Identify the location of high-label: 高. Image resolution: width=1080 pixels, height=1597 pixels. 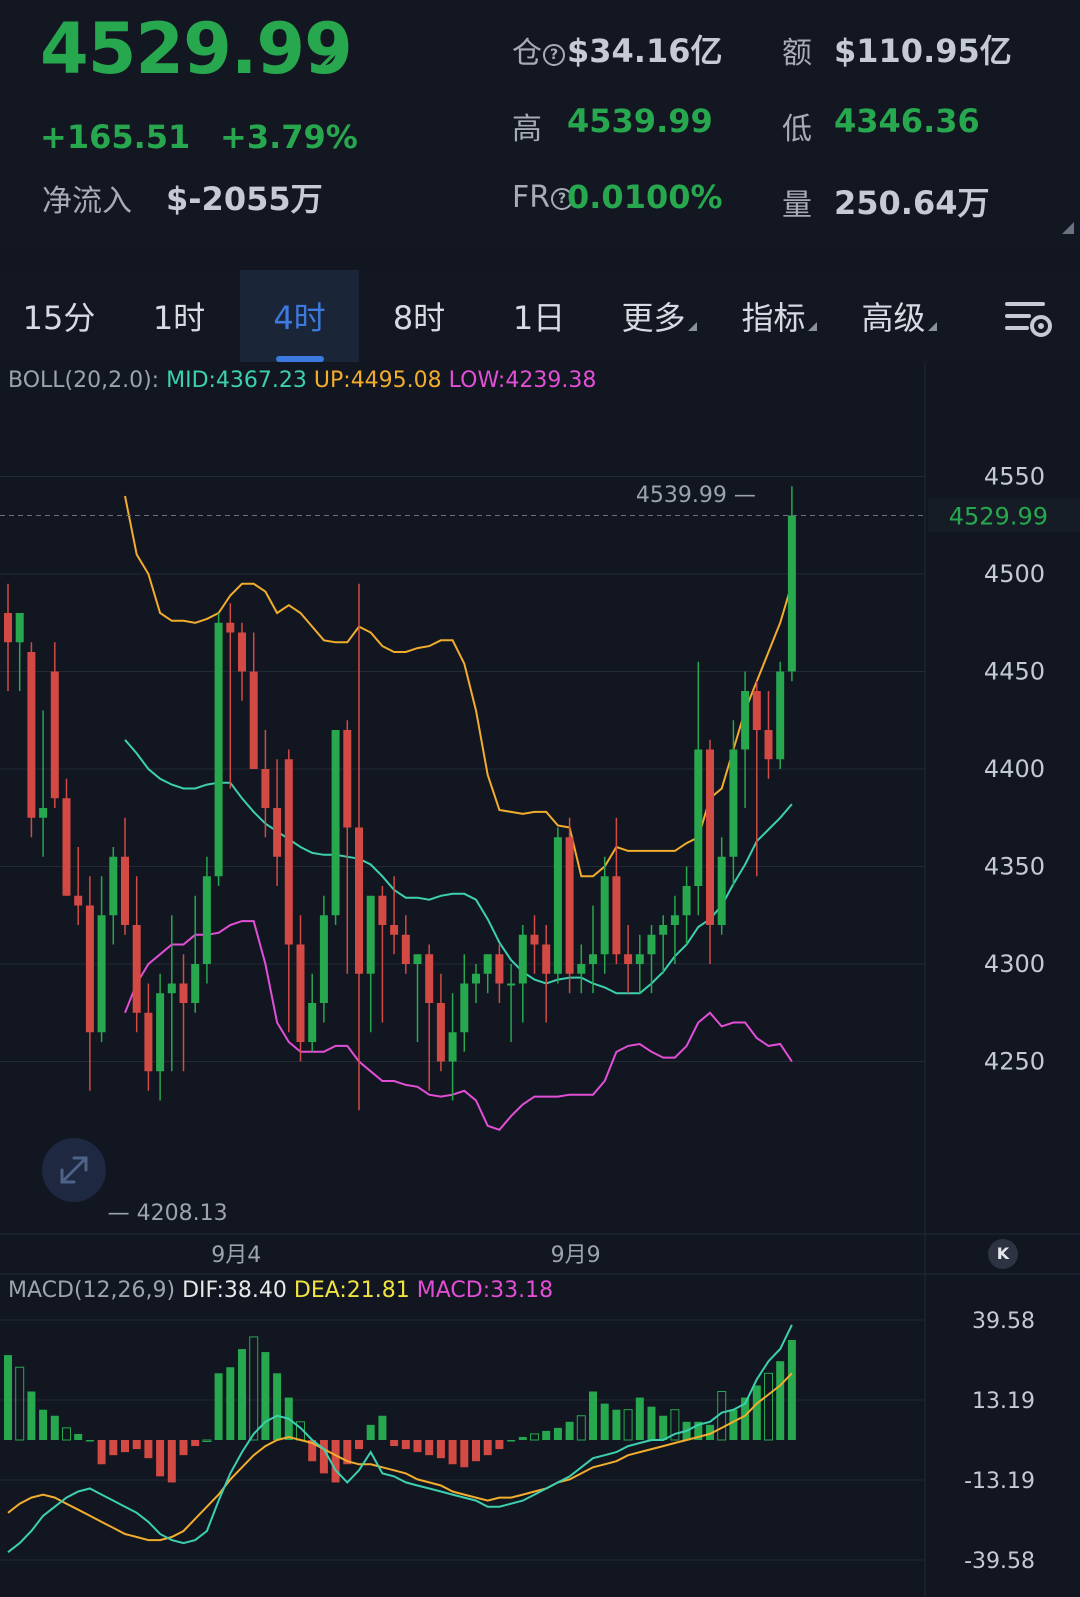
(527, 129).